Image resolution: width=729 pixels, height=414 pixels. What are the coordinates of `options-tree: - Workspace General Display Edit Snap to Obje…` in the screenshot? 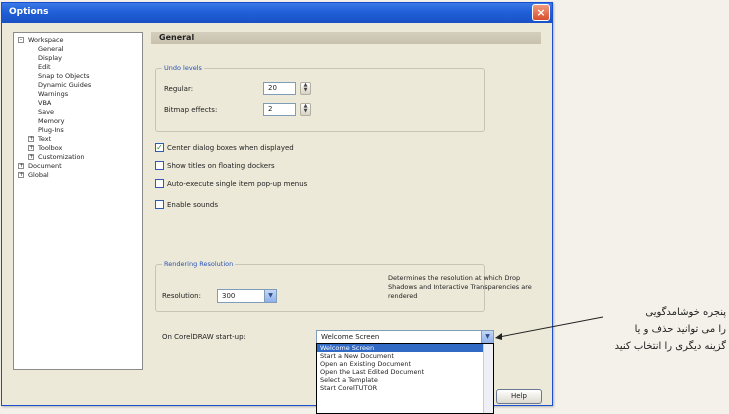 It's located at (78, 201).